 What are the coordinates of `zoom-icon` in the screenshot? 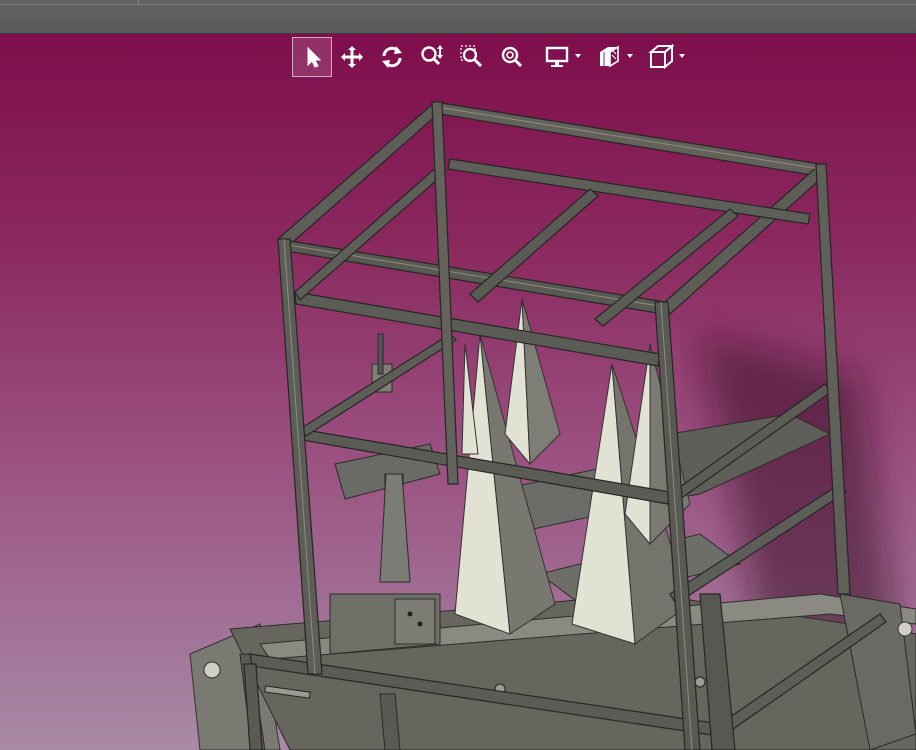 It's located at (432, 55).